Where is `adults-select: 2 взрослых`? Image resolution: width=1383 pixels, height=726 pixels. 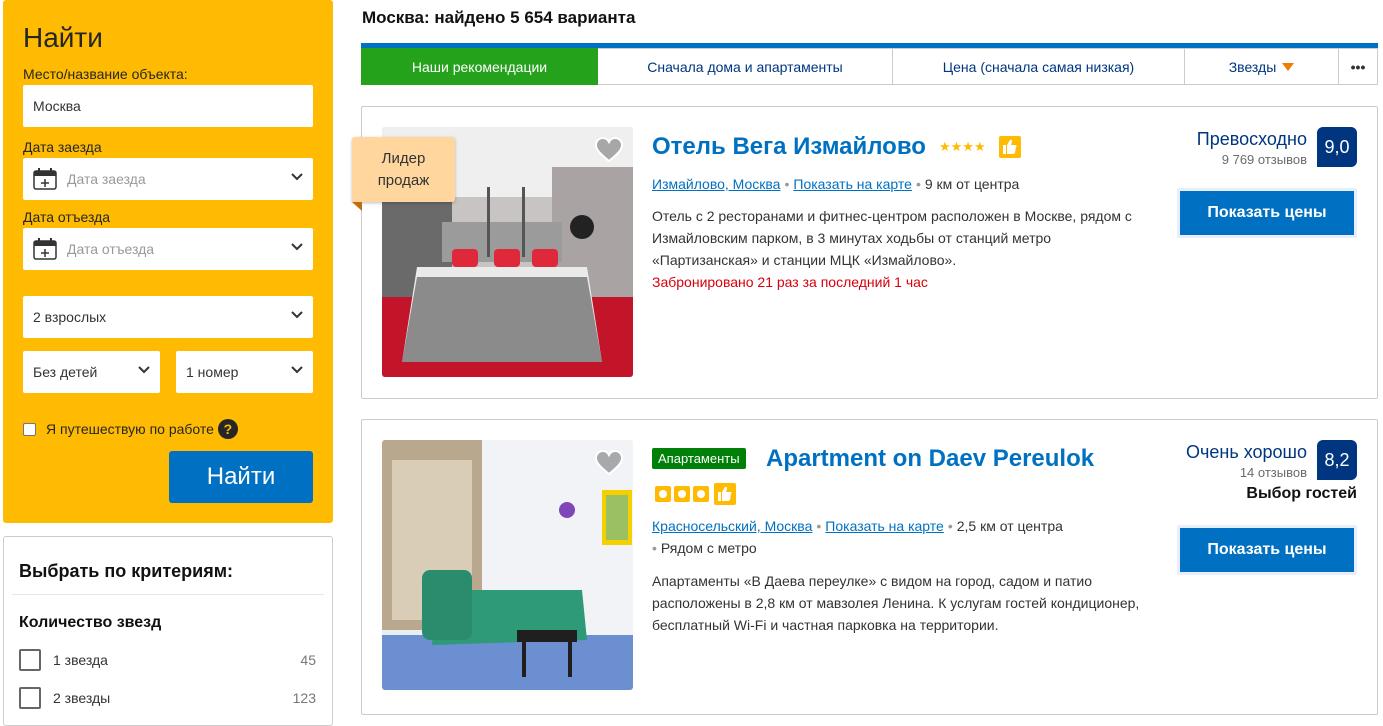 adults-select: 2 взрослых is located at coordinates (168, 317).